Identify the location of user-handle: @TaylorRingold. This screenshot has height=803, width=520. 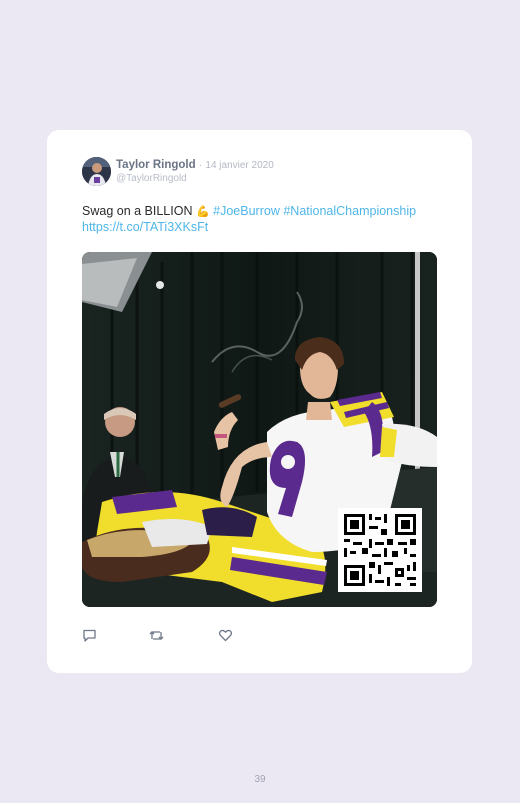
(151, 178).